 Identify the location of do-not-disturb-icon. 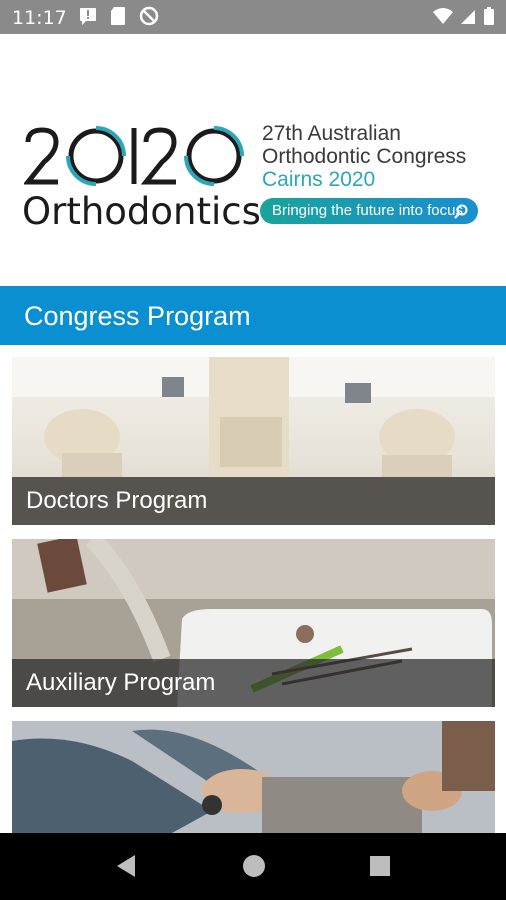
(149, 16).